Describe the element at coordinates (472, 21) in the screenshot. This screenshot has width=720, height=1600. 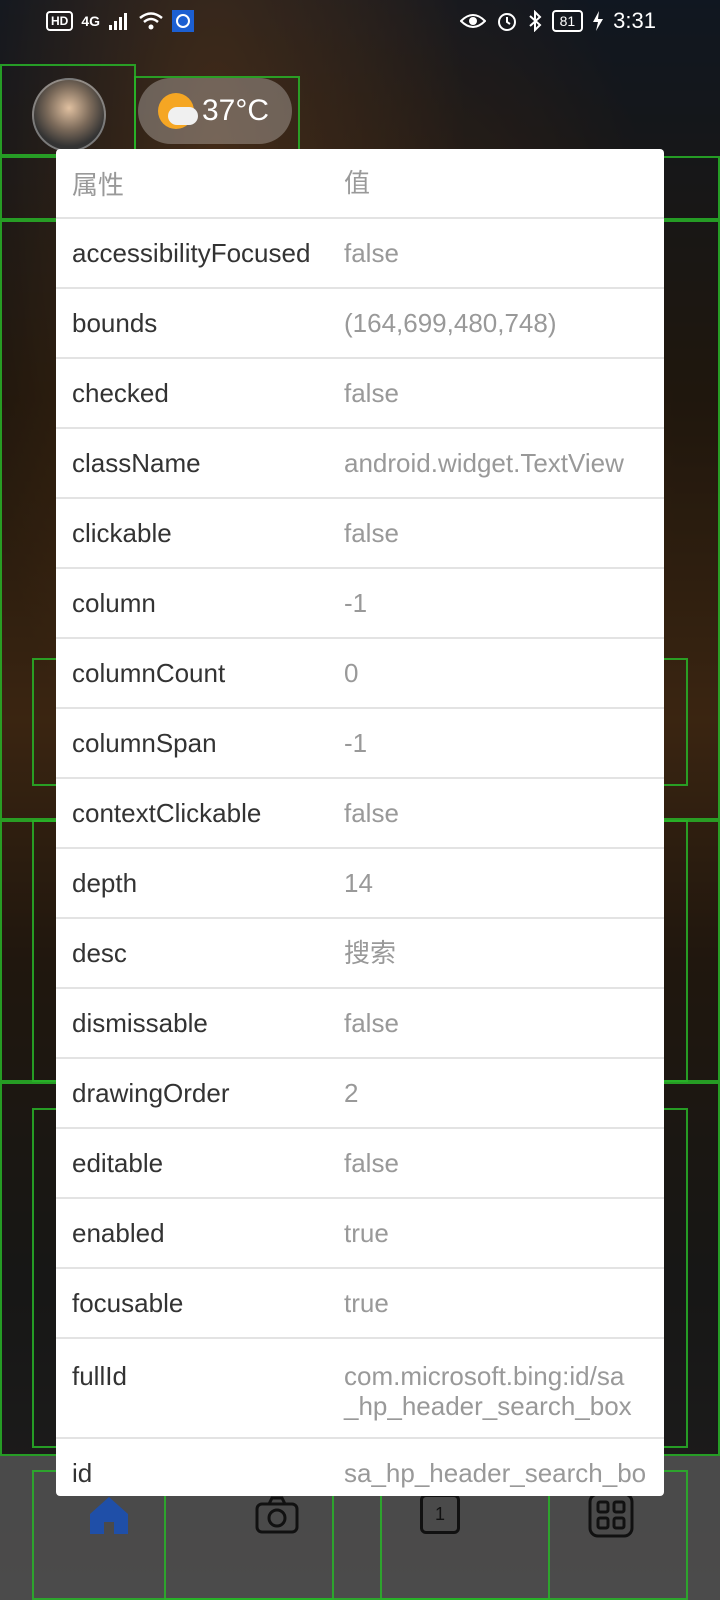
I see `eye-comfort-icon` at that location.